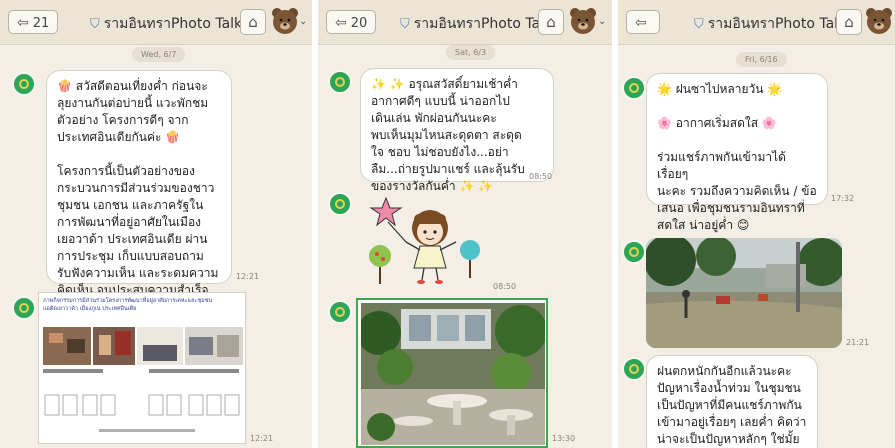 The height and width of the screenshot is (448, 895). I want to click on chat-header: ⇦ 20 ⛉ รามอินทราPhoto Talk ⌂ ⌄, so click(465, 22).